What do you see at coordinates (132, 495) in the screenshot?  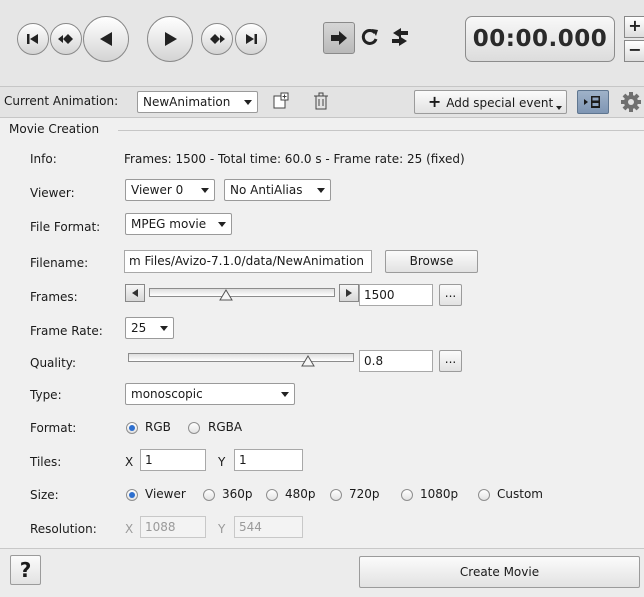 I see `size-radio-viewer` at bounding box center [132, 495].